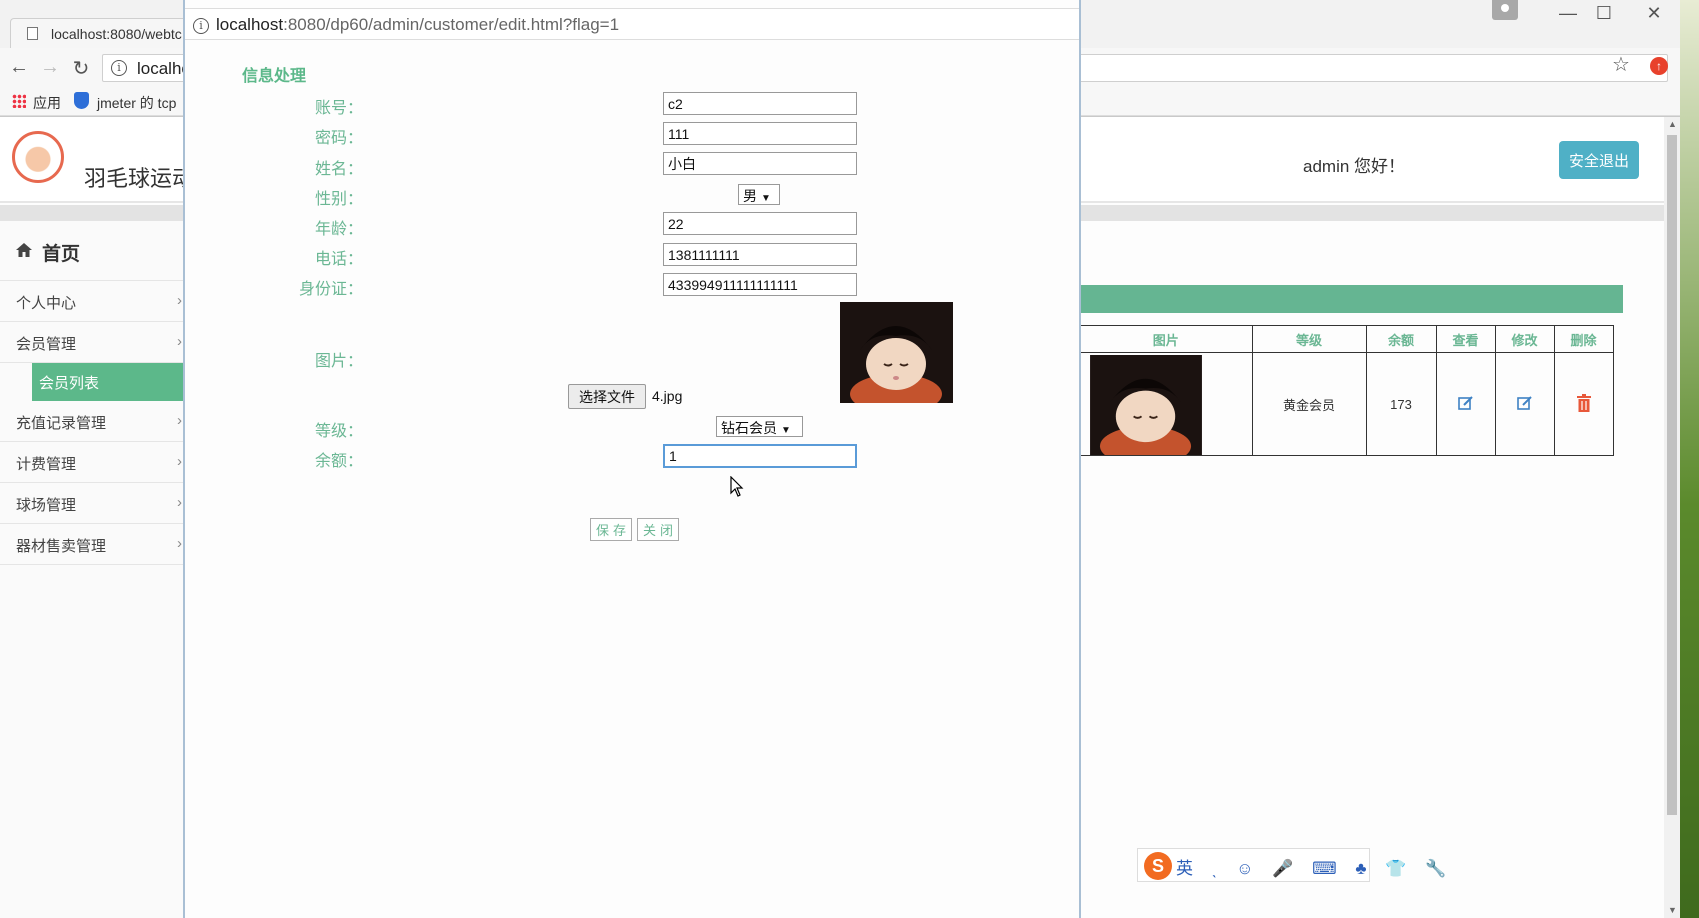 The height and width of the screenshot is (918, 1699). What do you see at coordinates (1672, 910) in the screenshot?
I see `scroll-down-arrow-icon: ▼` at bounding box center [1672, 910].